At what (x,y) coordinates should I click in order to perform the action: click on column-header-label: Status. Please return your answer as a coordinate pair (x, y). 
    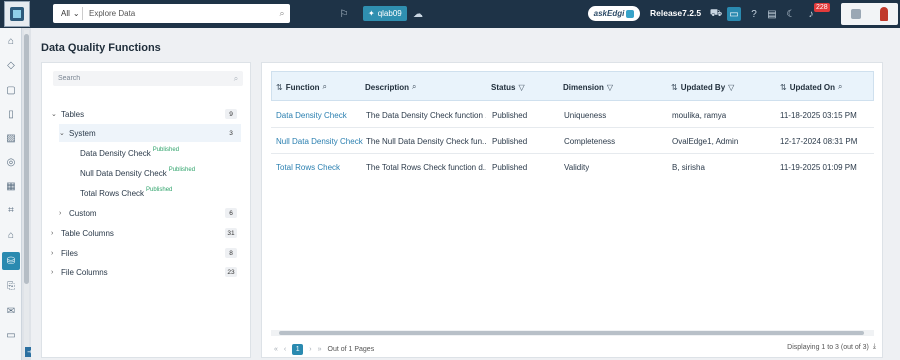
    Looking at the image, I should click on (503, 87).